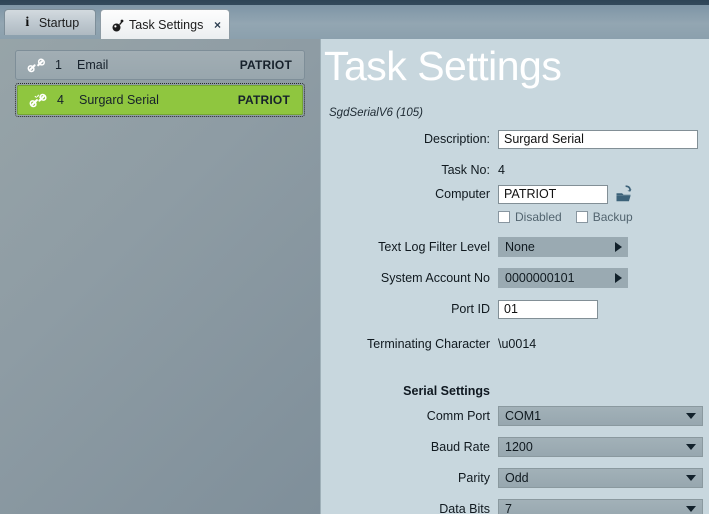  Describe the element at coordinates (474, 478) in the screenshot. I see `parity-label: Parity` at that location.